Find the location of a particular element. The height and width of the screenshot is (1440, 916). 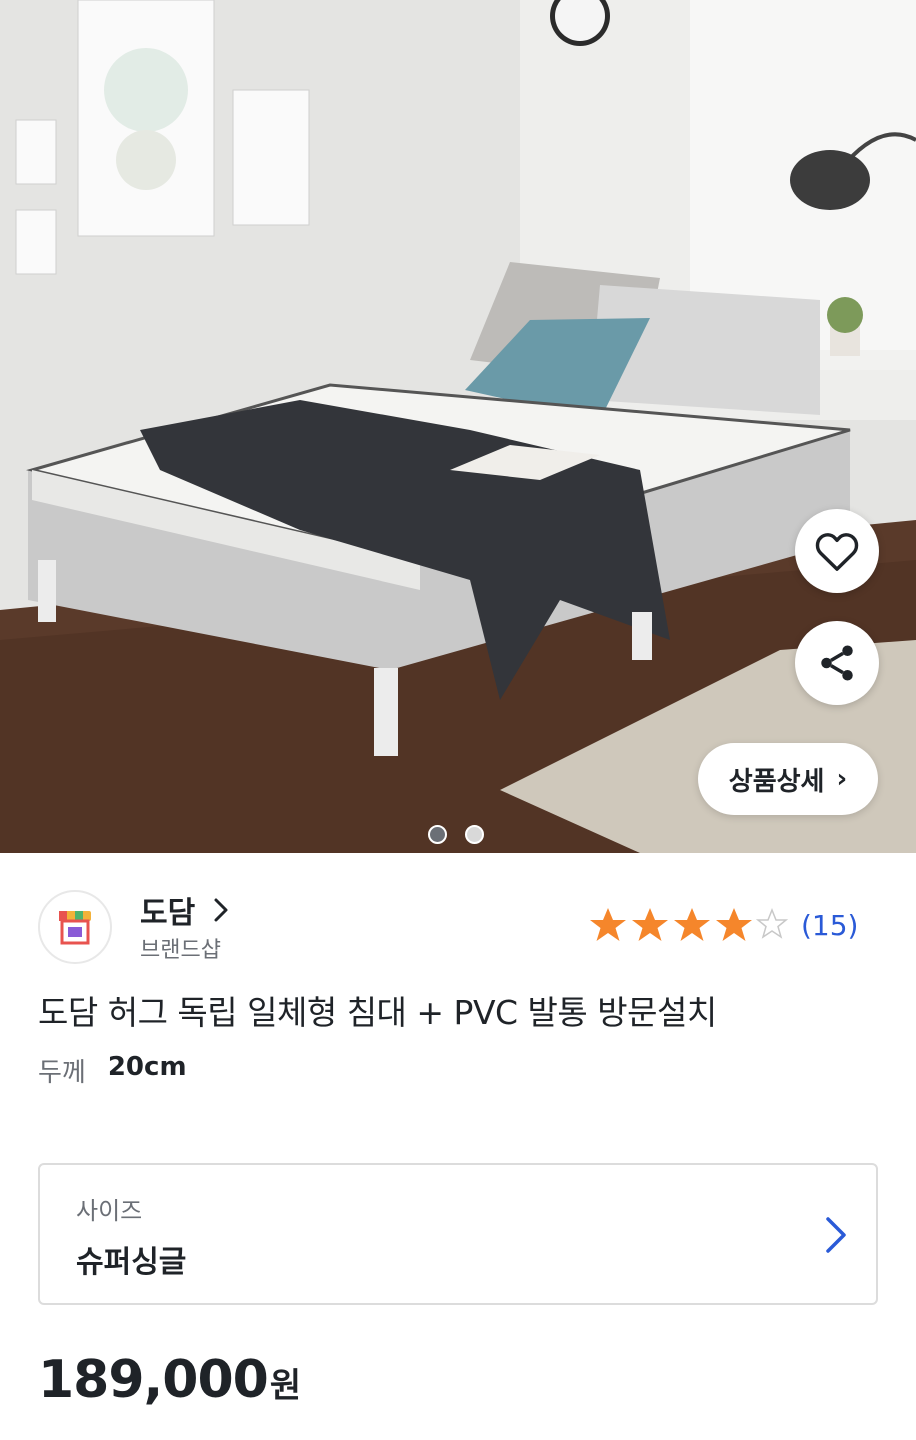

chevron-right-icon: › is located at coordinates (842, 779).